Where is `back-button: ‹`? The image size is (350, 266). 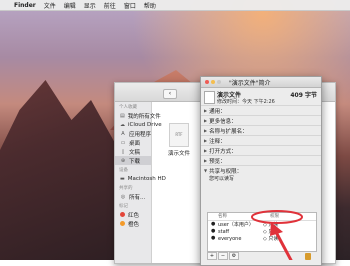
back-button: ‹ is located at coordinates (170, 94).